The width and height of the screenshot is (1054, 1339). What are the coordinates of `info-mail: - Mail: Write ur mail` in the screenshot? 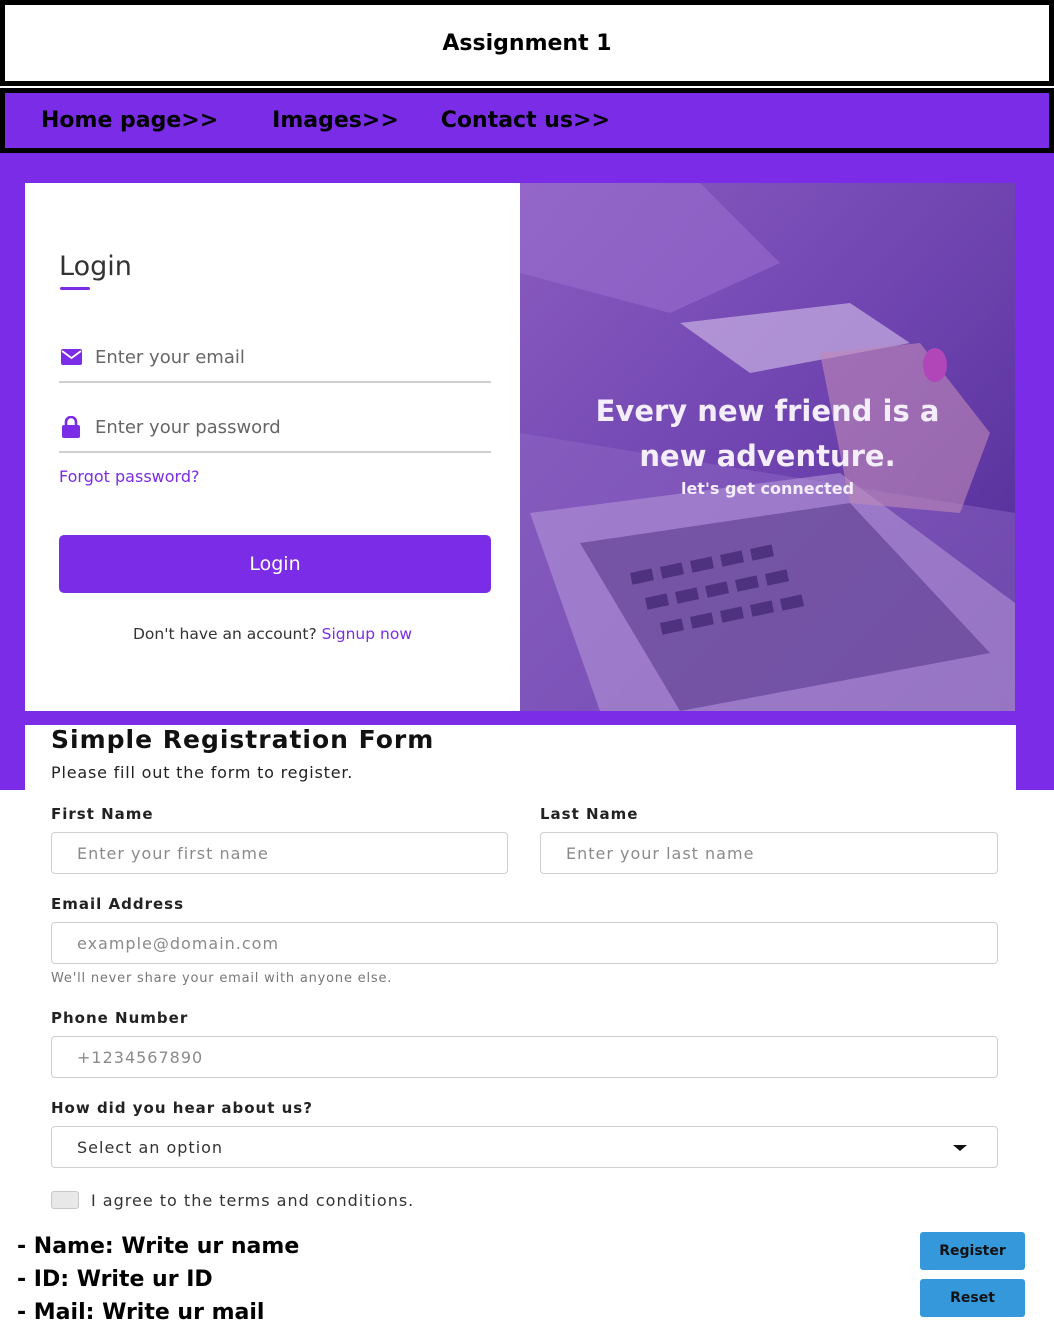 It's located at (141, 1312).